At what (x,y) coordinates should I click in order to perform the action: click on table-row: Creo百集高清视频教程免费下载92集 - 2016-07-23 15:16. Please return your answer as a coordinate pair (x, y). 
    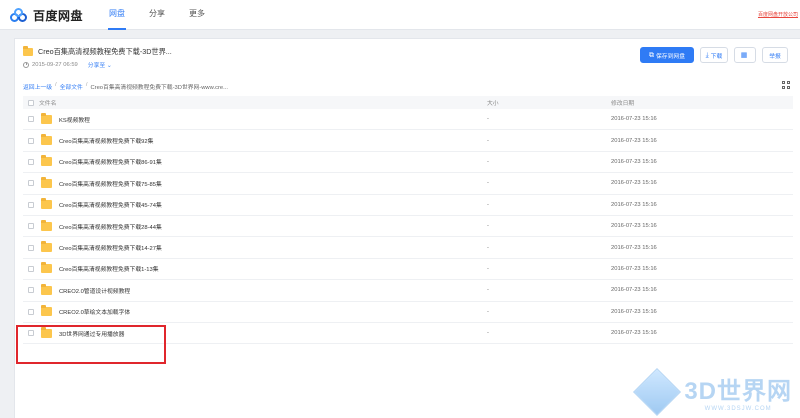
    Looking at the image, I should click on (408, 141).